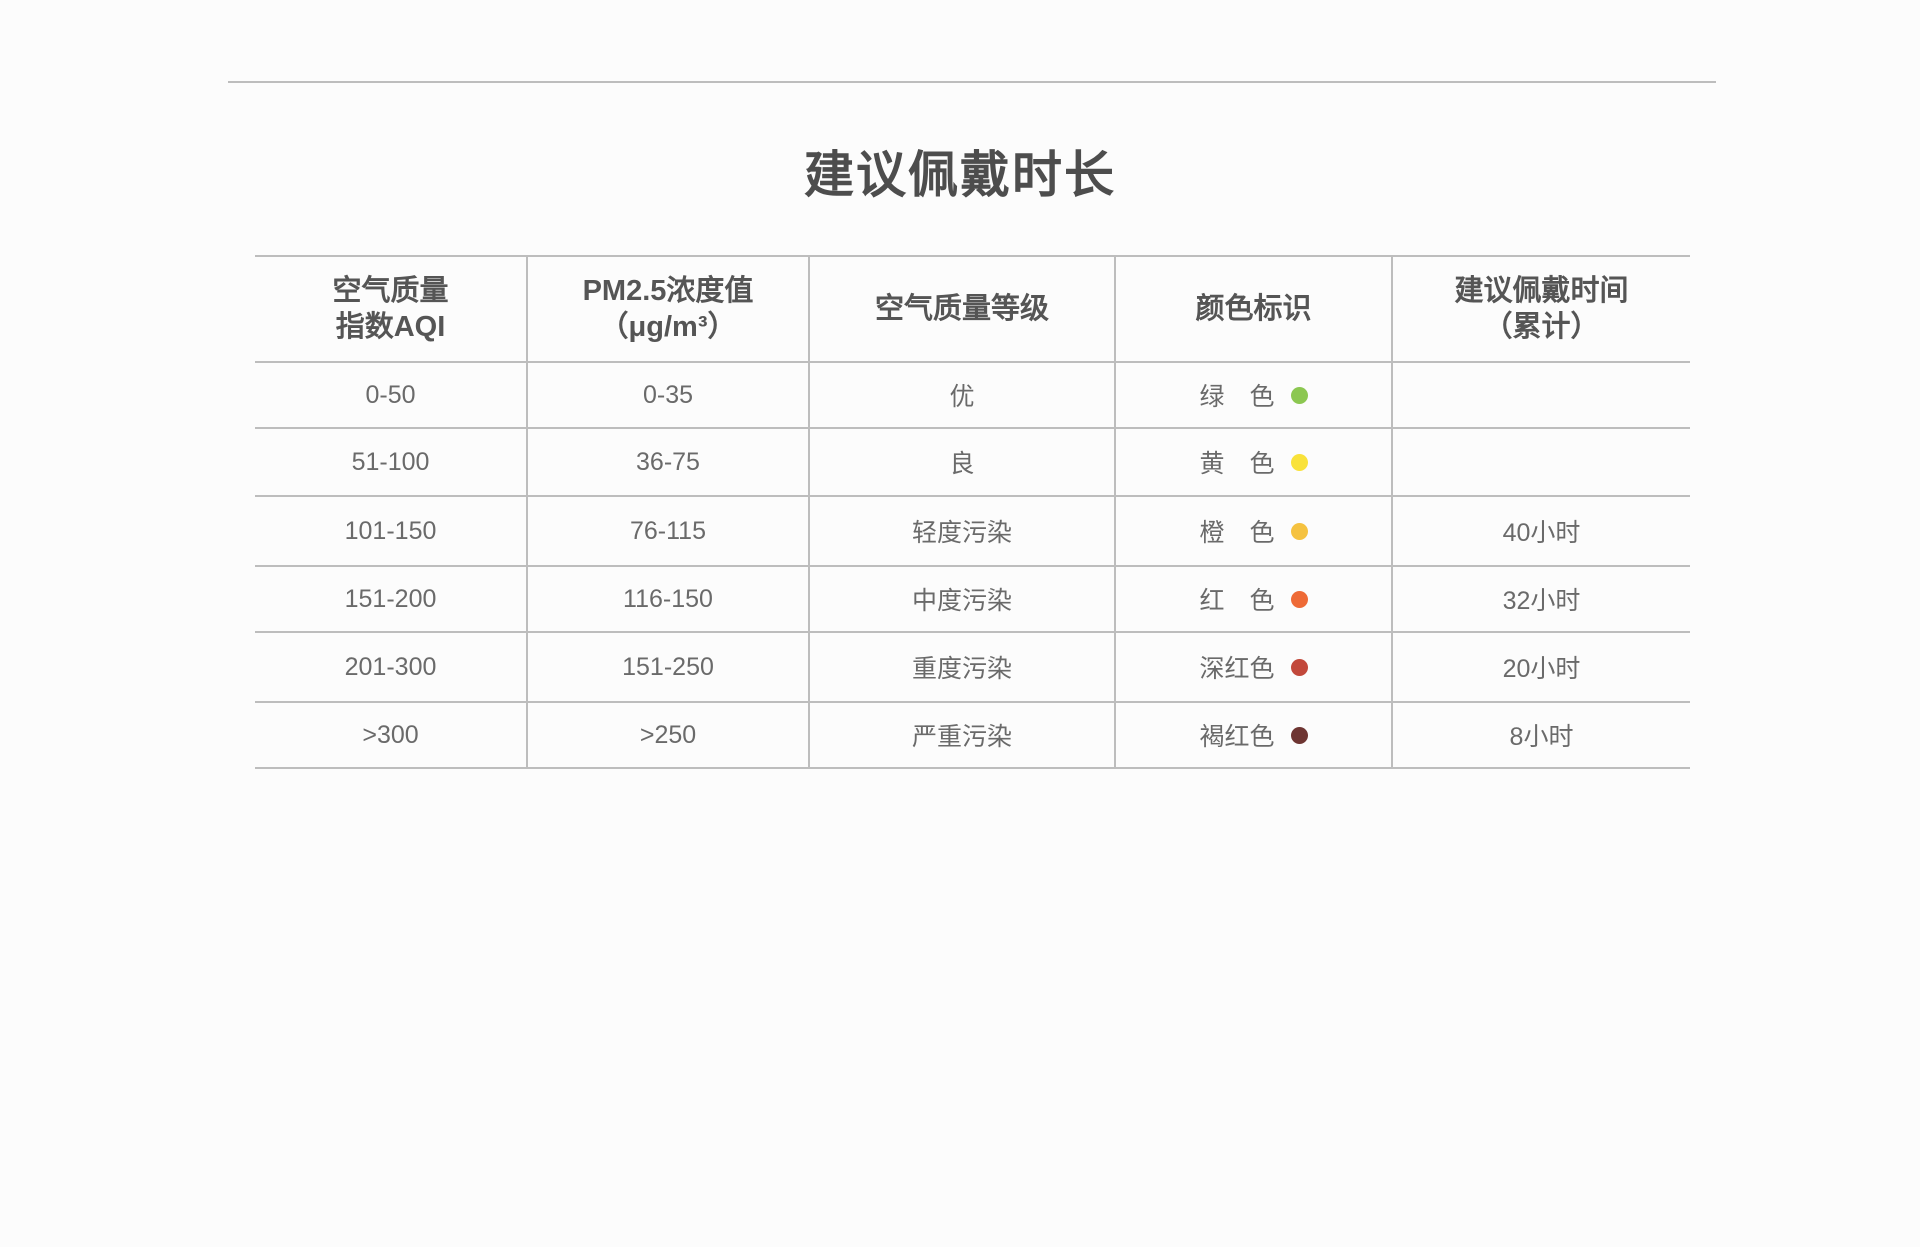  I want to click on header-pm25: PM2.5浓度值 （μg/m³）, so click(667, 309).